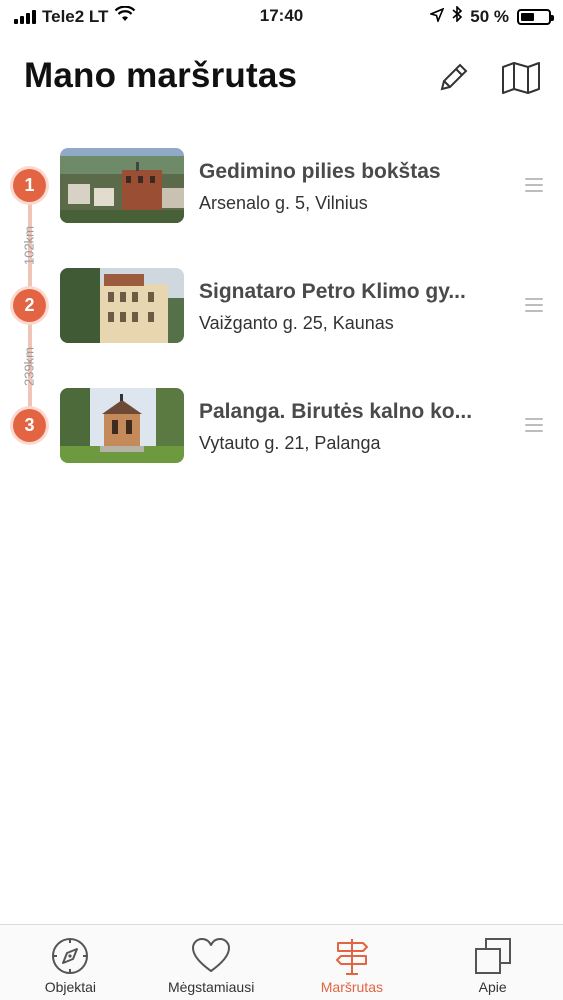  I want to click on location-arrow-icon, so click(436, 17).